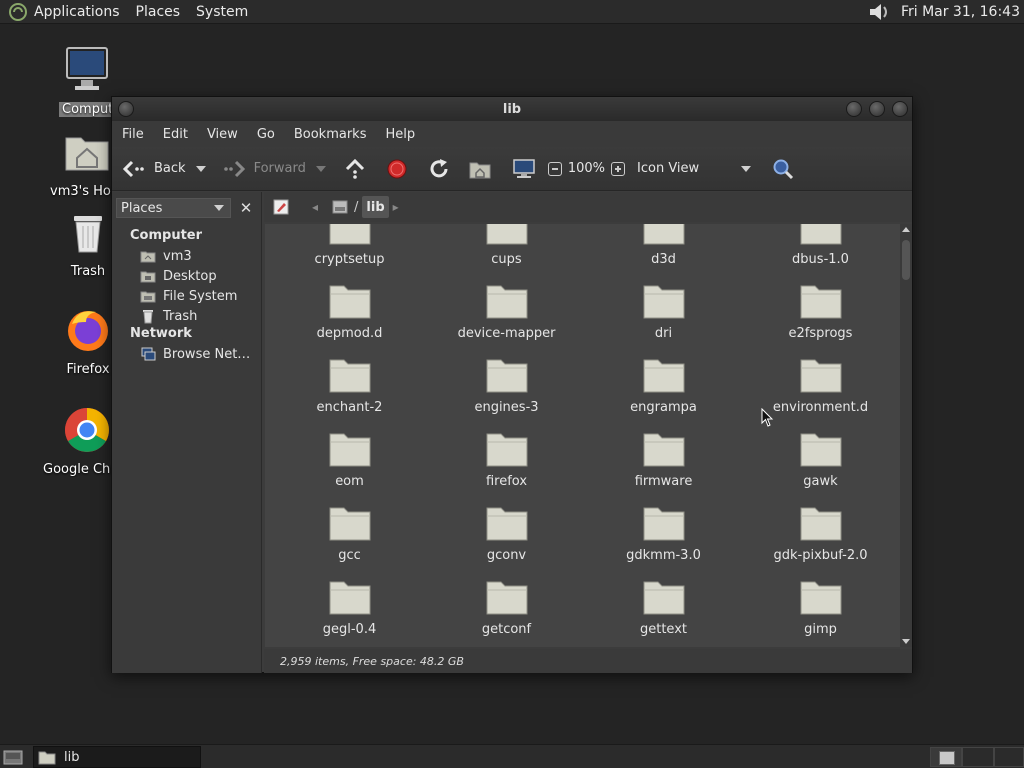 This screenshot has width=1024, height=768. What do you see at coordinates (877, 109) in the screenshot?
I see `maximize-button` at bounding box center [877, 109].